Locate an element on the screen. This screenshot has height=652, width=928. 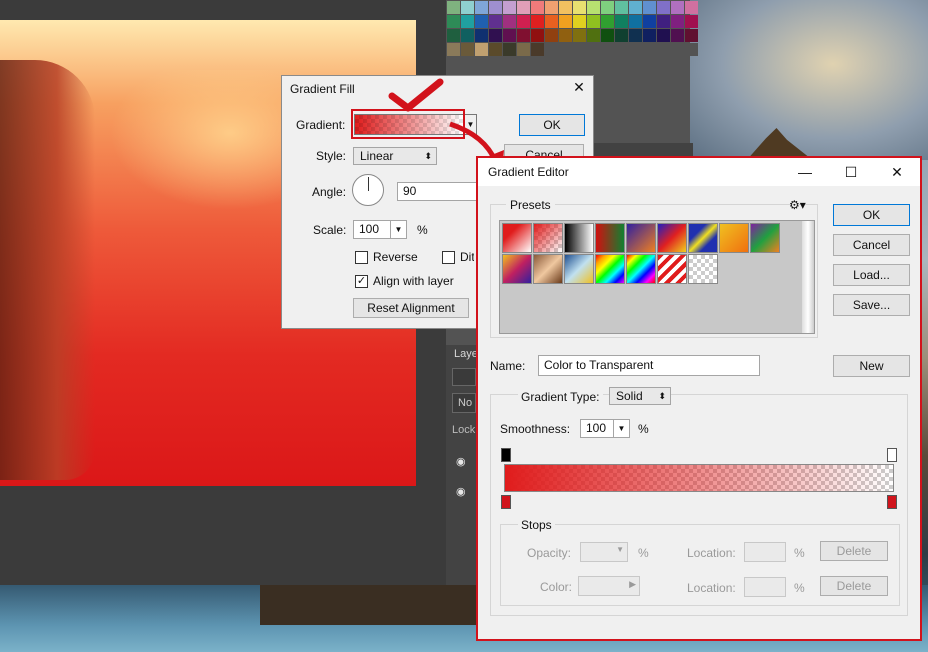
presets-label: Presets is located at coordinates (530, 205).